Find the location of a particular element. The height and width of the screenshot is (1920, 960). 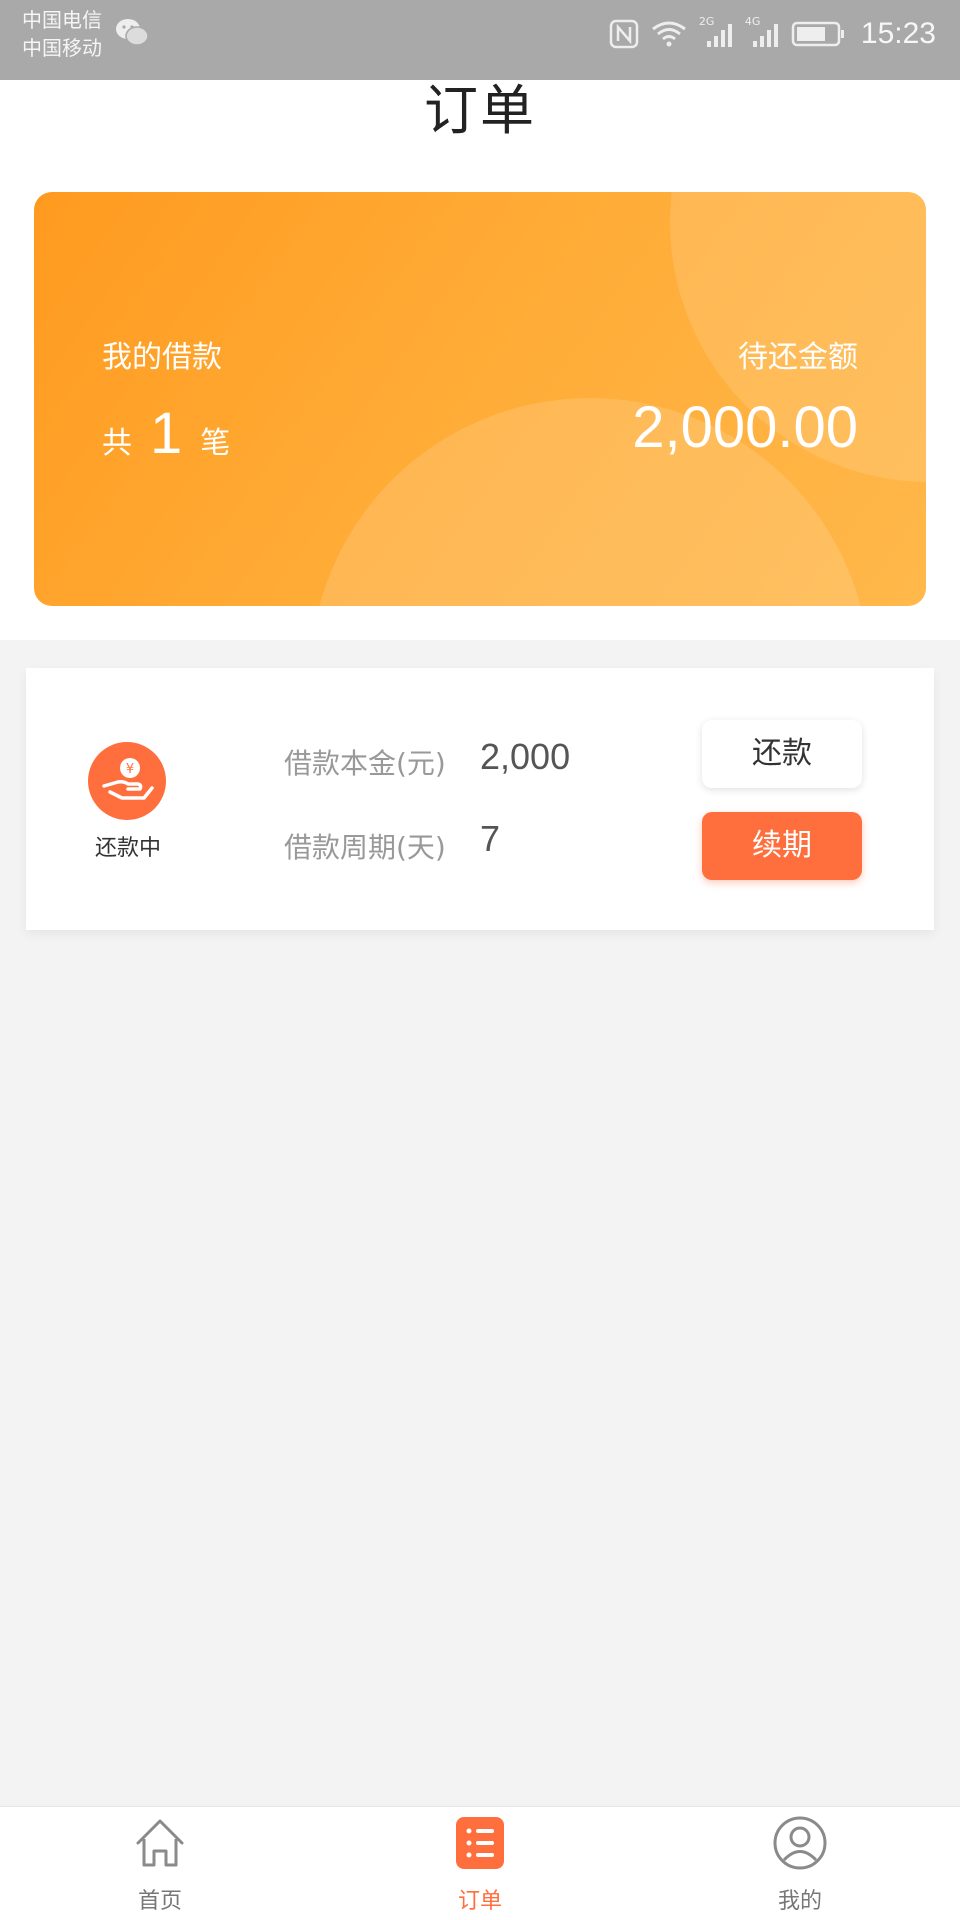

tab-label: 订单 is located at coordinates (479, 1901).